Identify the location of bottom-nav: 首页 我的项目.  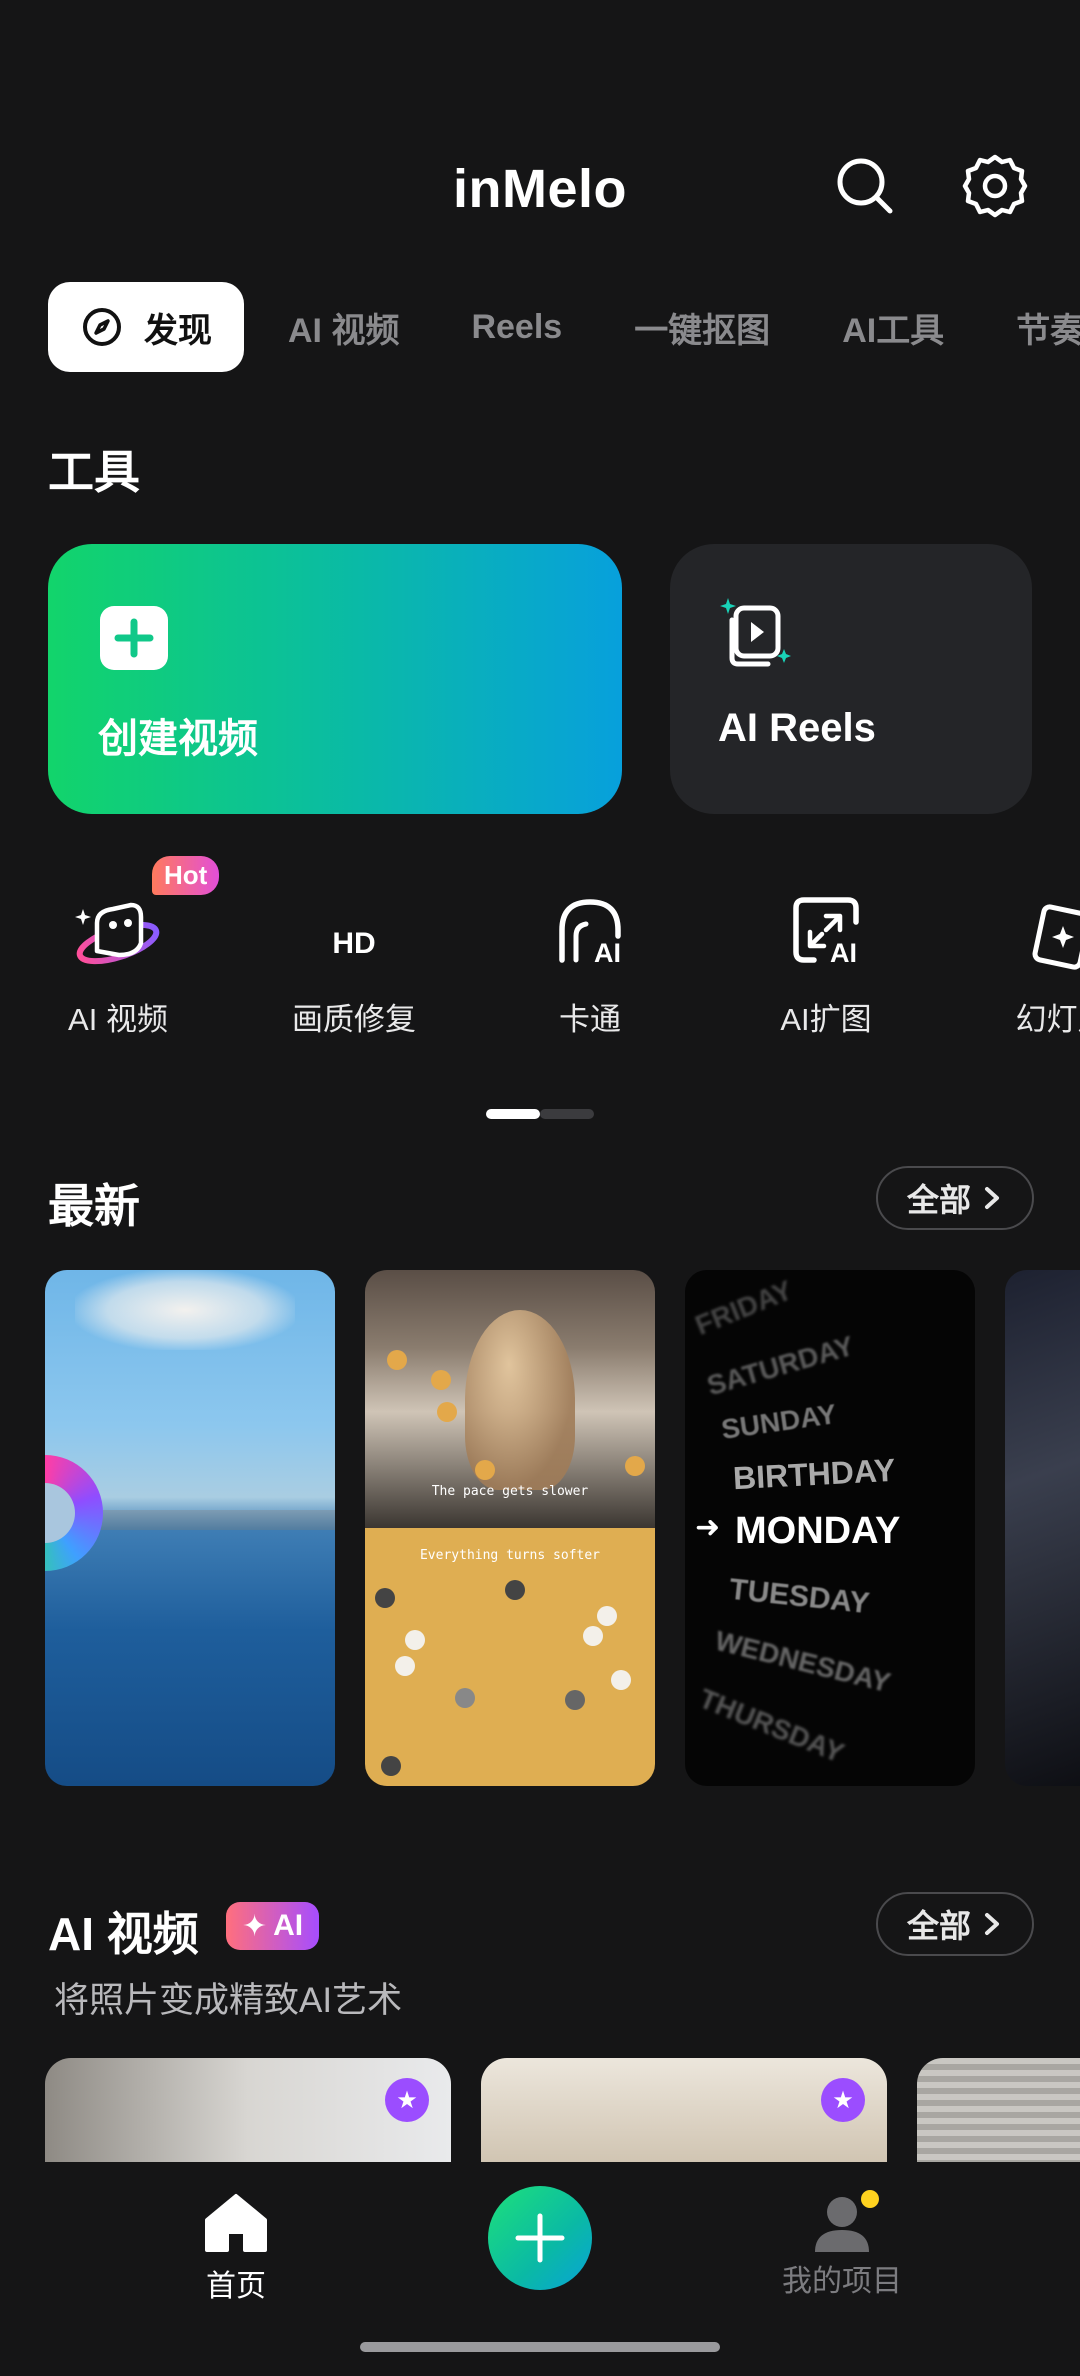
(540, 2269).